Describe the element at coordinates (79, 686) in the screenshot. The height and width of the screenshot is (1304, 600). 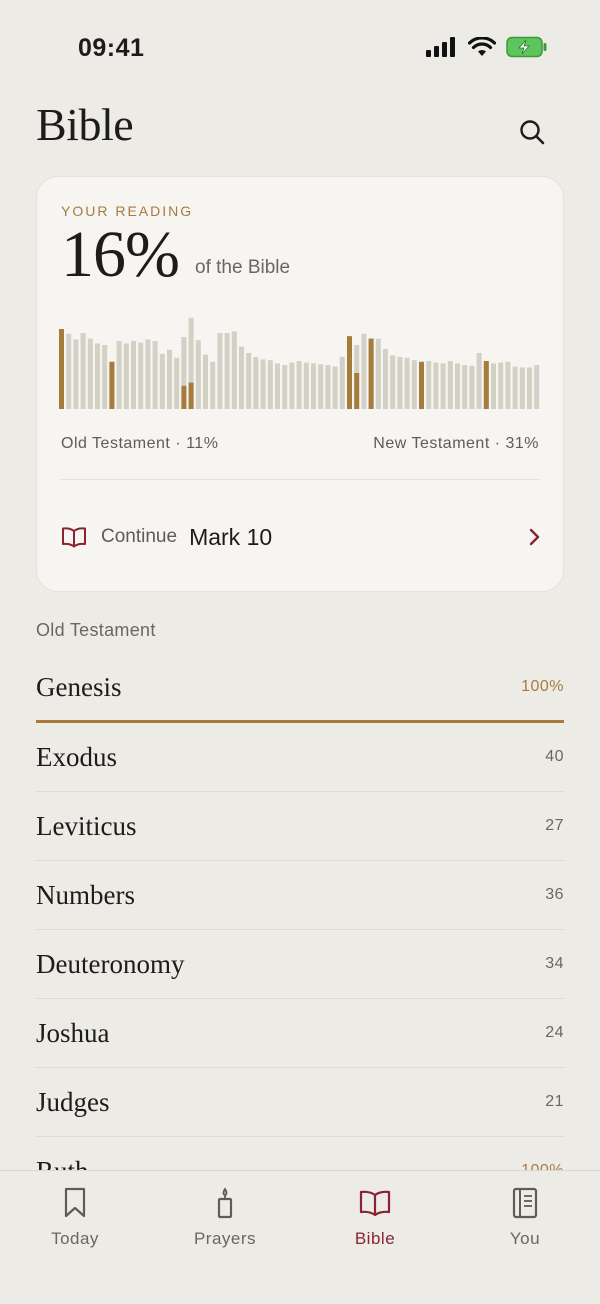
I see `book-name: Genesis` at that location.